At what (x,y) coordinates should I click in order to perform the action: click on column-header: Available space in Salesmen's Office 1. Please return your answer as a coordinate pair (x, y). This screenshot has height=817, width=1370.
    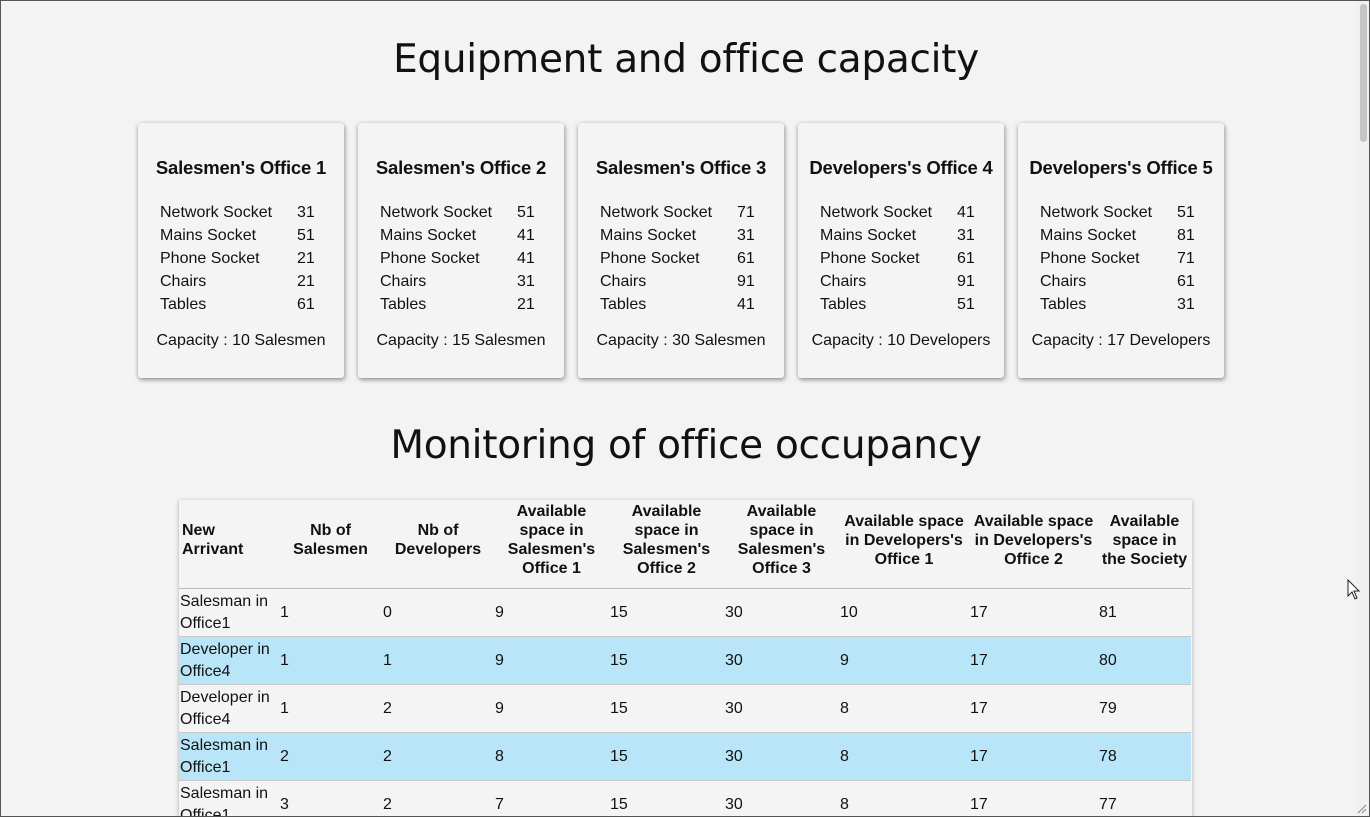
    Looking at the image, I should click on (551, 544).